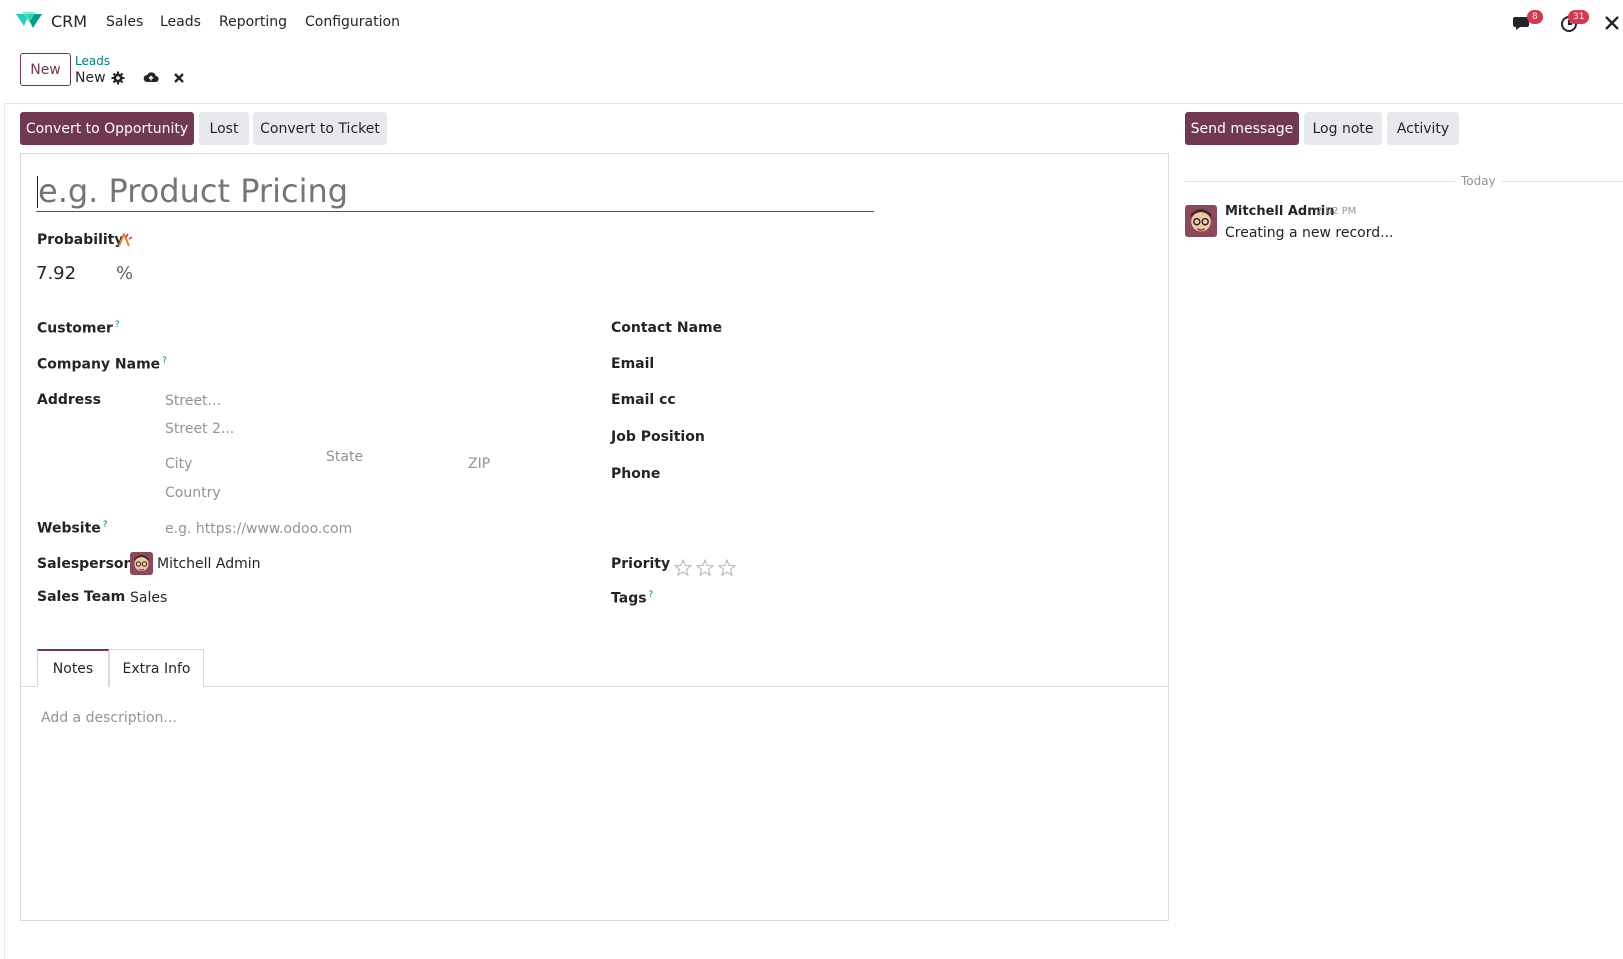 This screenshot has height=959, width=1623. What do you see at coordinates (73, 668) in the screenshot?
I see `tab-notes: Notes` at bounding box center [73, 668].